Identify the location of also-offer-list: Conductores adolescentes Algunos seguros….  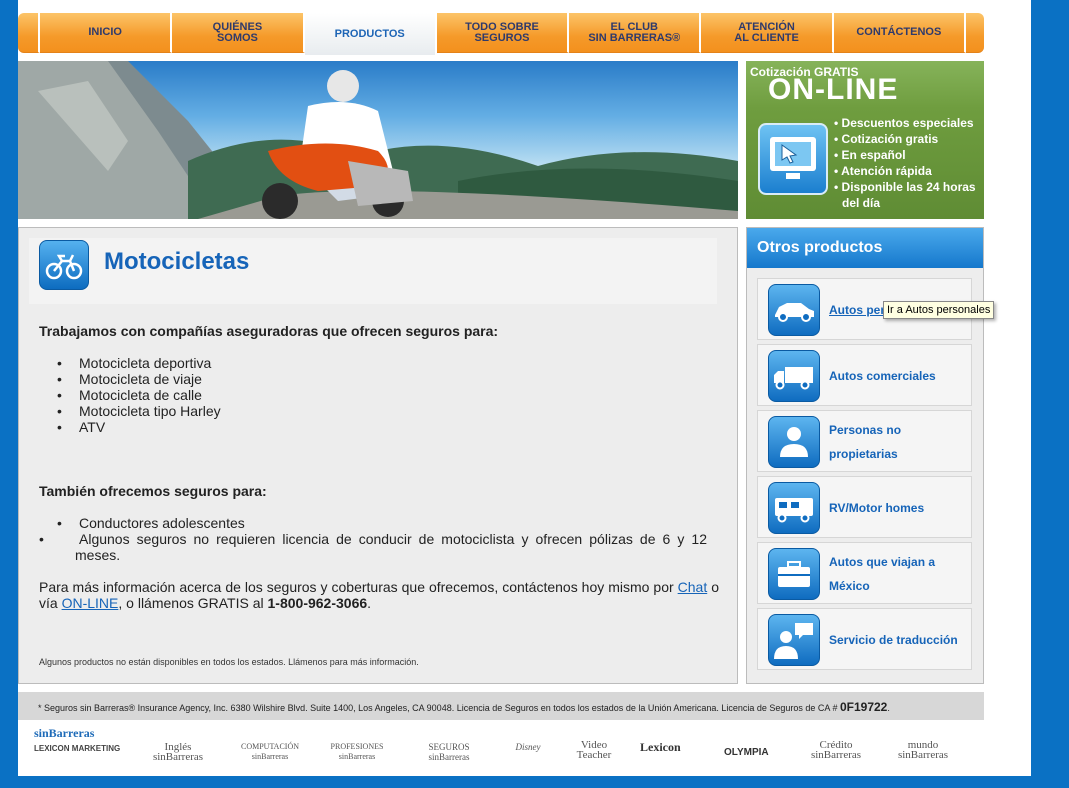
(382, 539).